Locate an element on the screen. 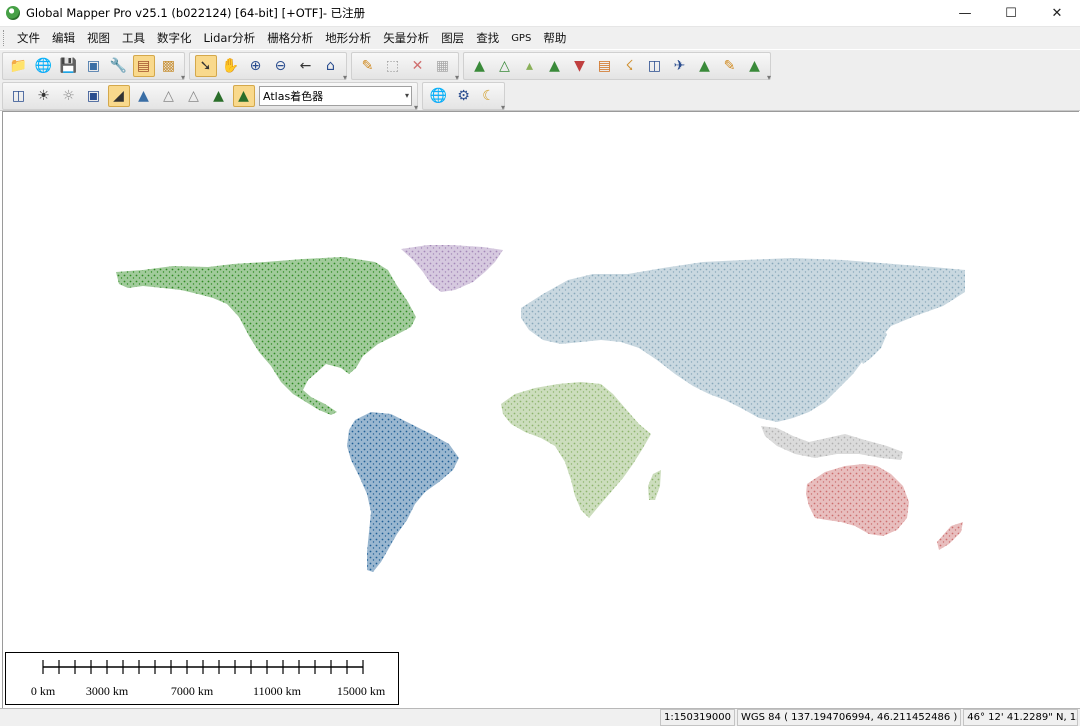 The width and height of the screenshot is (1080, 726). australia-landmass is located at coordinates (857, 500).